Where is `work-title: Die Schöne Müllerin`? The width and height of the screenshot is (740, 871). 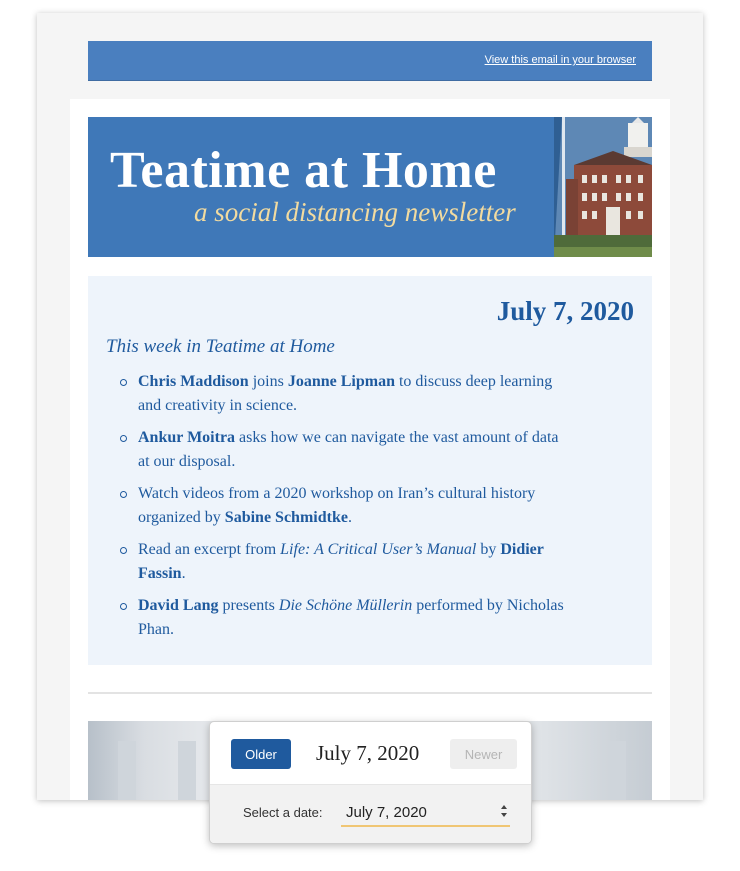 work-title: Die Schöne Müllerin is located at coordinates (345, 605).